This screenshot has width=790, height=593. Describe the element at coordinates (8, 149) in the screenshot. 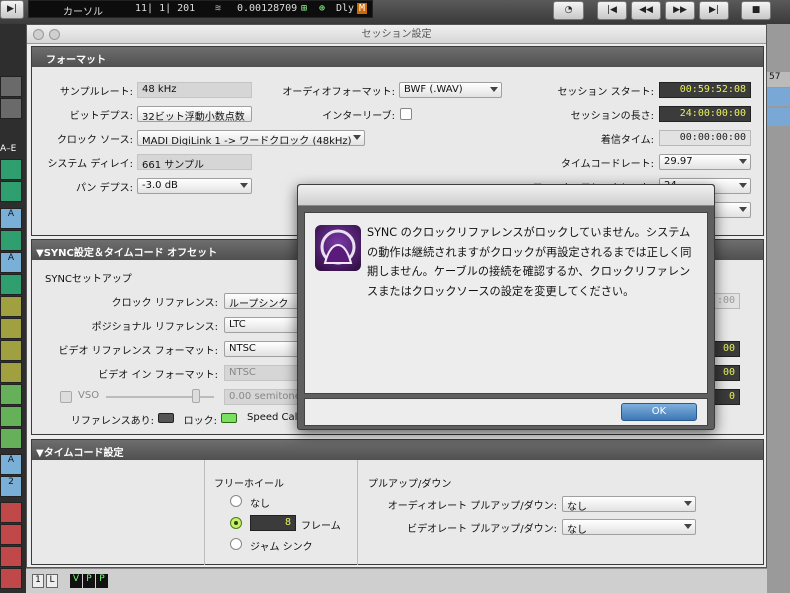

I see `track-header: A–E` at that location.